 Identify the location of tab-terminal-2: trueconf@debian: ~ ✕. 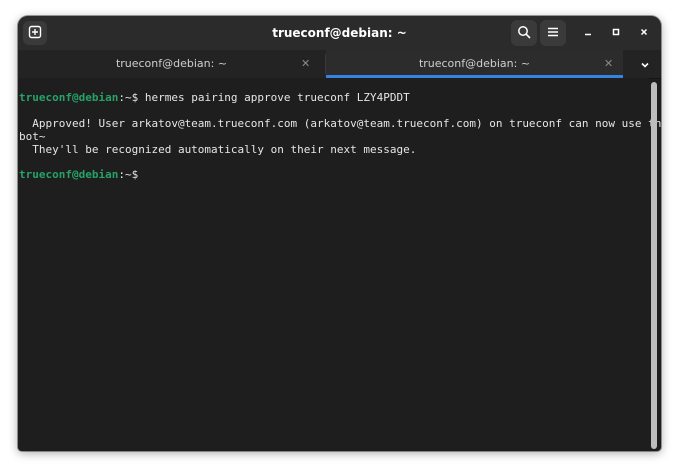
(474, 64).